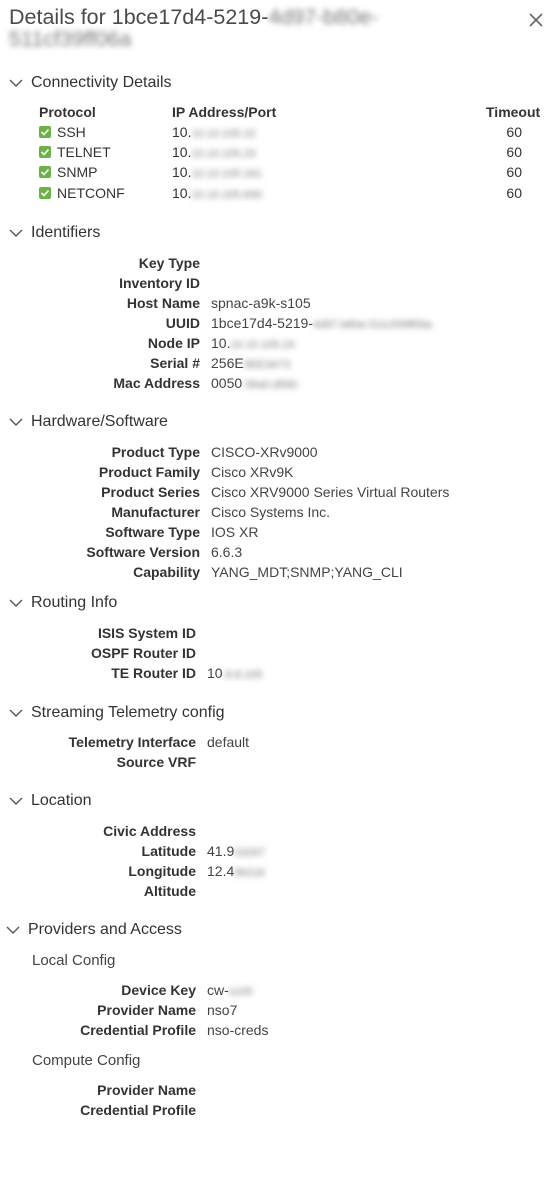 This screenshot has width=557, height=1182. What do you see at coordinates (149, 831) in the screenshot?
I see `label-civic: Civic Address` at bounding box center [149, 831].